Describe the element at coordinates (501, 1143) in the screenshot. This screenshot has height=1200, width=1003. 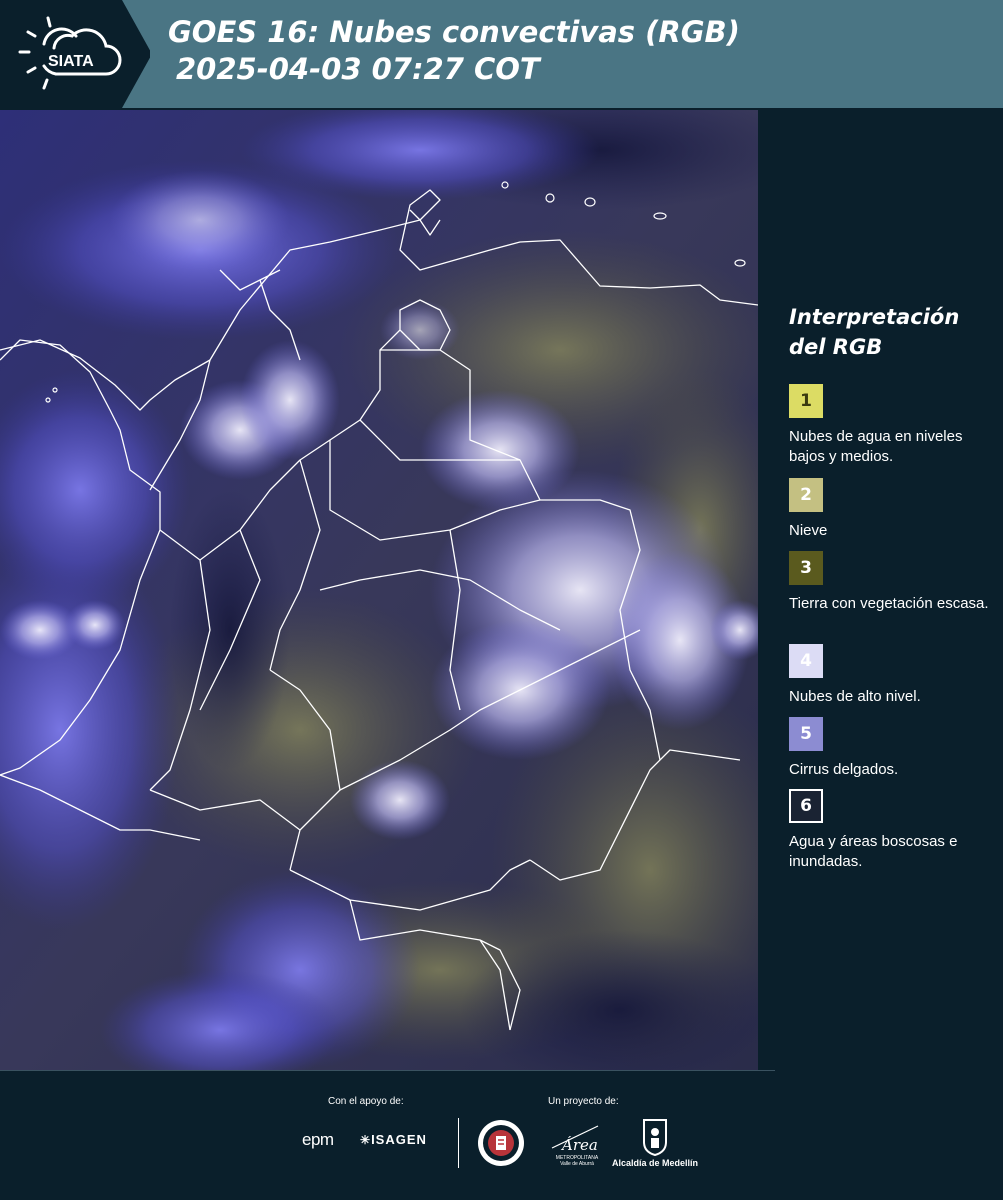
I see `medellin-seal-icon` at that location.